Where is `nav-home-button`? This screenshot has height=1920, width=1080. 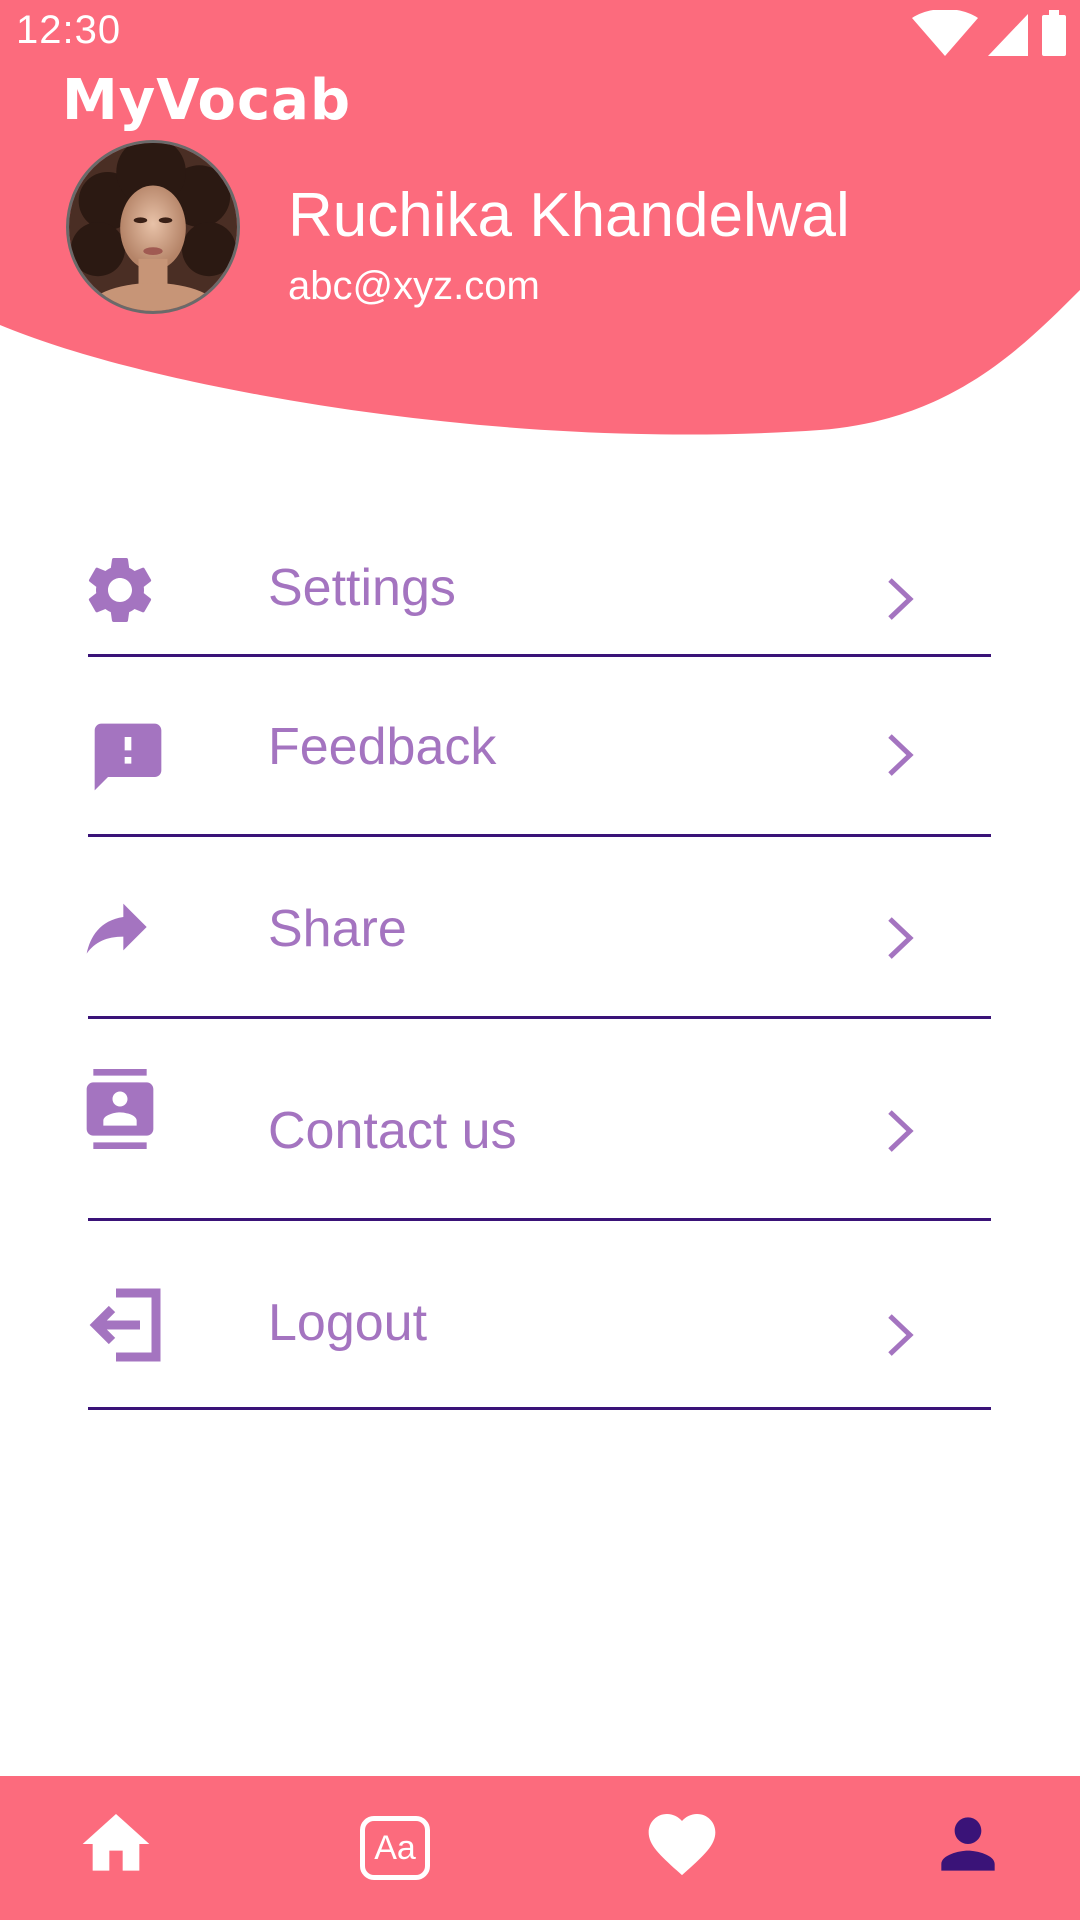
nav-home-button is located at coordinates (116, 1844).